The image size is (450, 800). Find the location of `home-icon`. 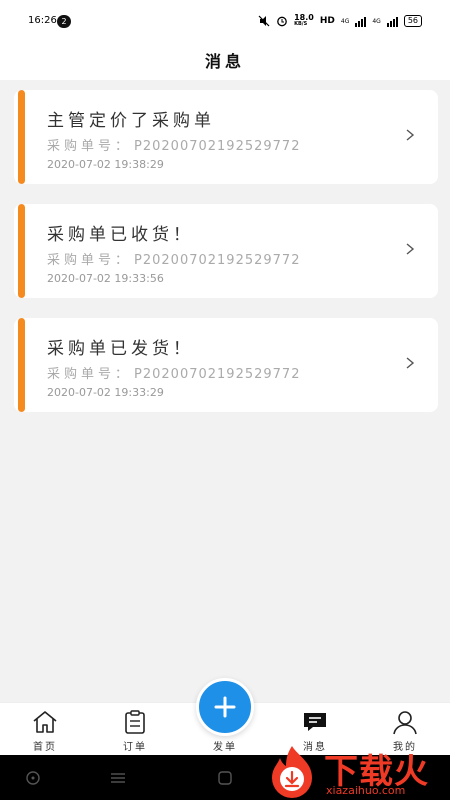

home-icon is located at coordinates (45, 722).